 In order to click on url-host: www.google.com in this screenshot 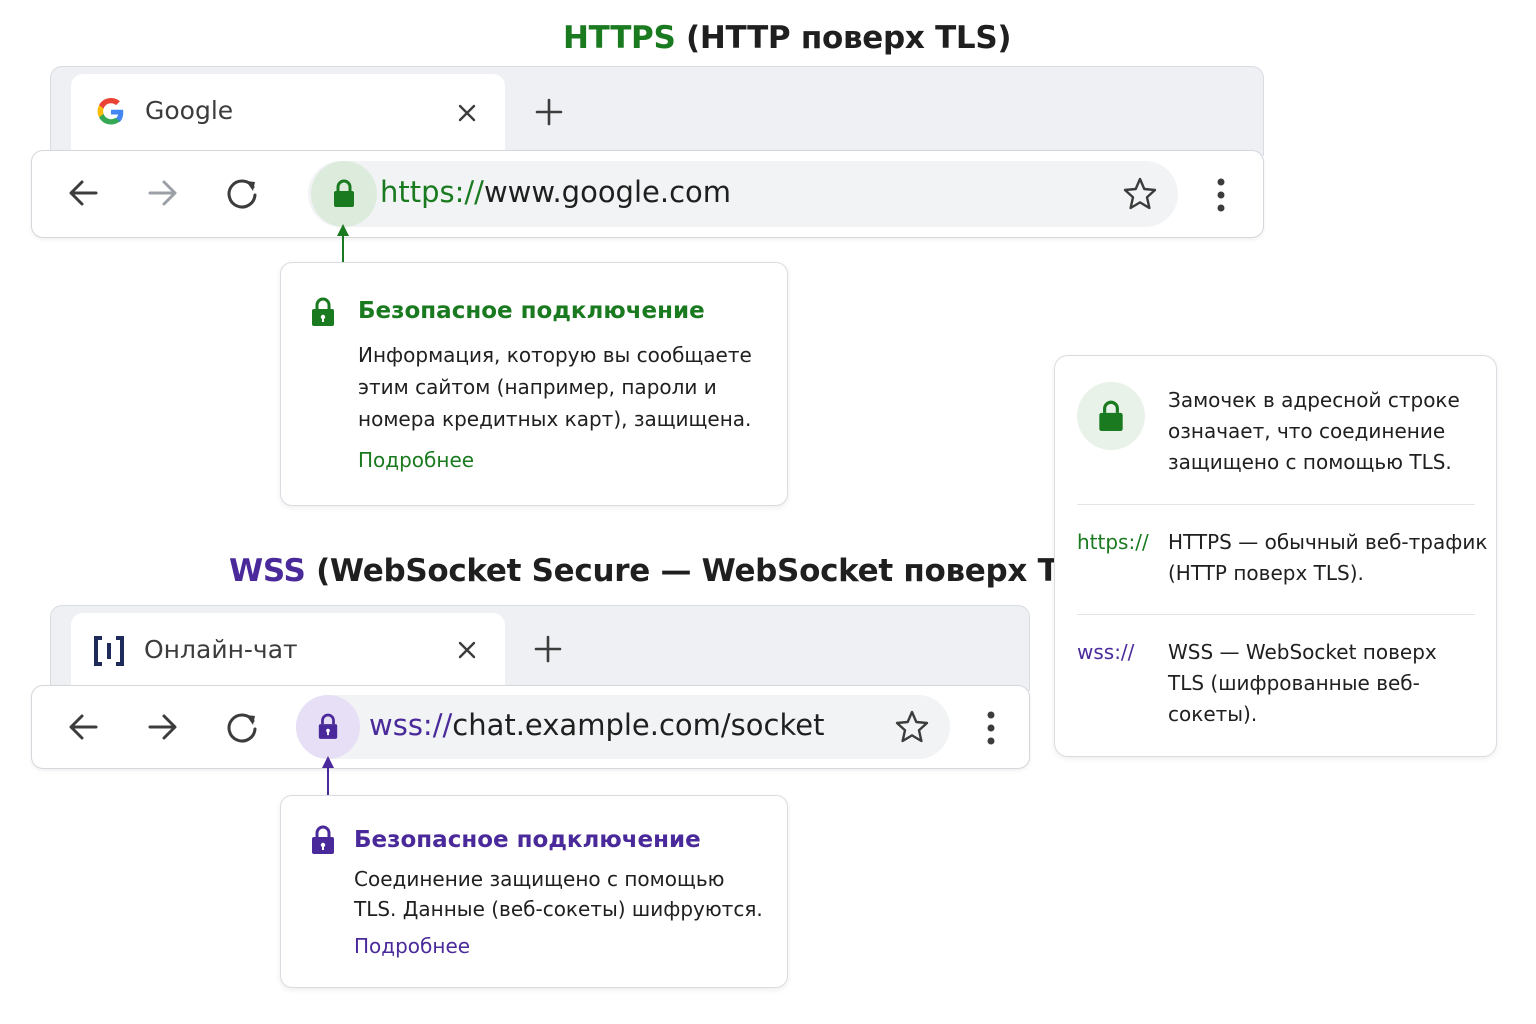, I will do `click(607, 192)`.